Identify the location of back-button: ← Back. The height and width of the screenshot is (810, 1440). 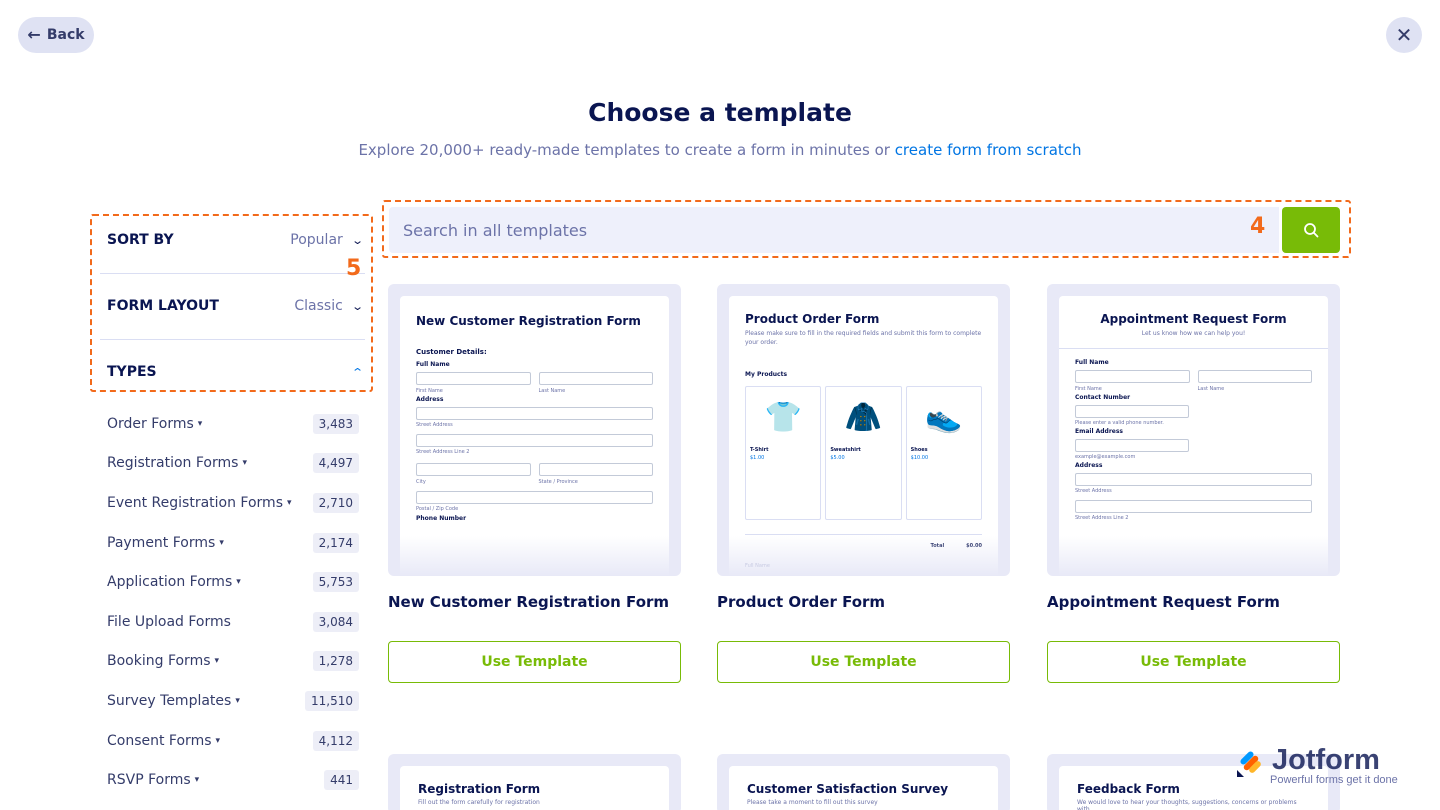
(56, 35).